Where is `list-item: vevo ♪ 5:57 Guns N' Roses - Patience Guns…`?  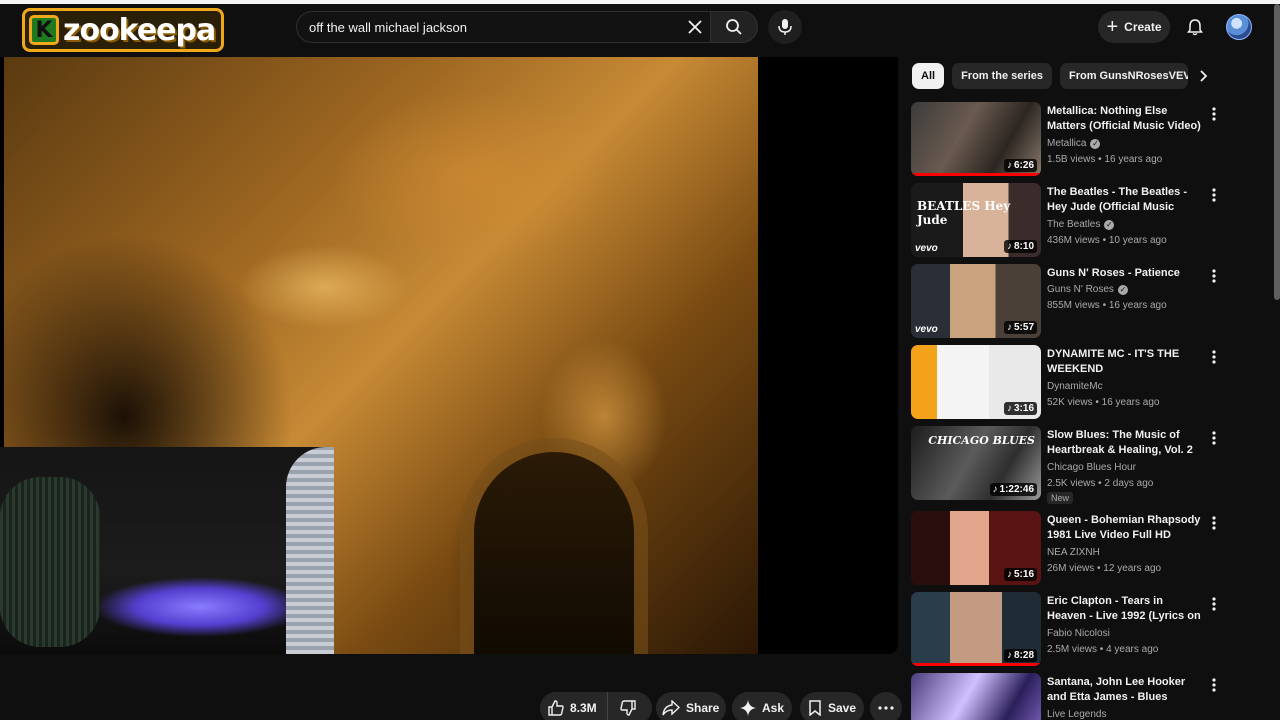
list-item: vevo ♪ 5:57 Guns N' Roses - Patience Guns… is located at coordinates (1071, 302).